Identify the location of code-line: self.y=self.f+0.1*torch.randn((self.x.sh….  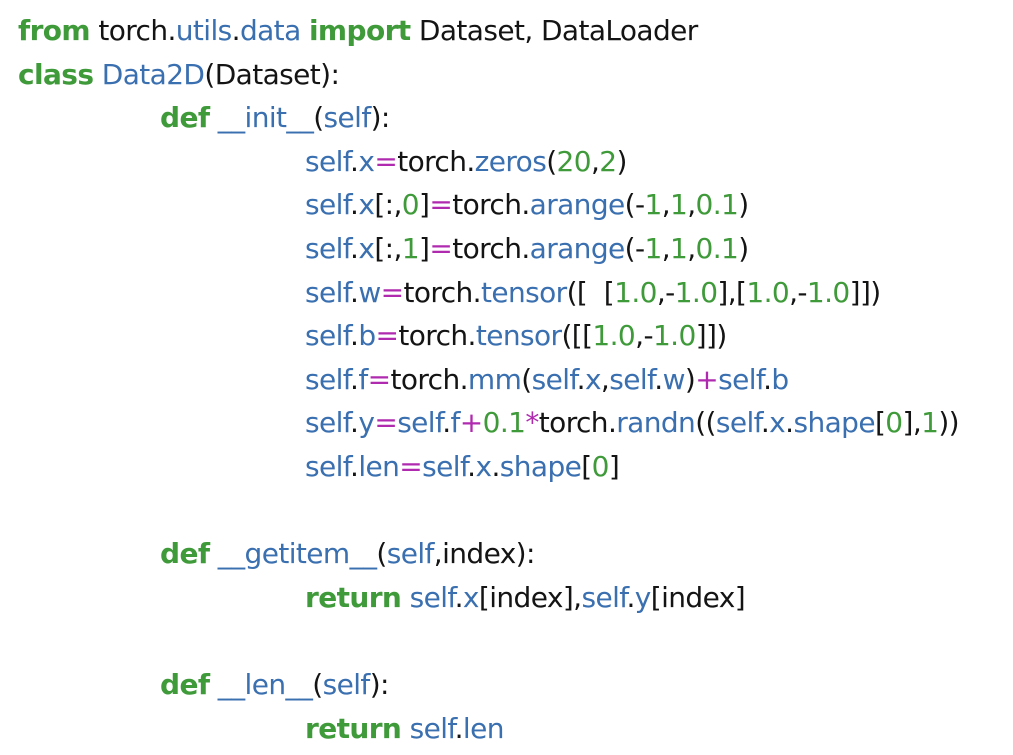
(632, 423).